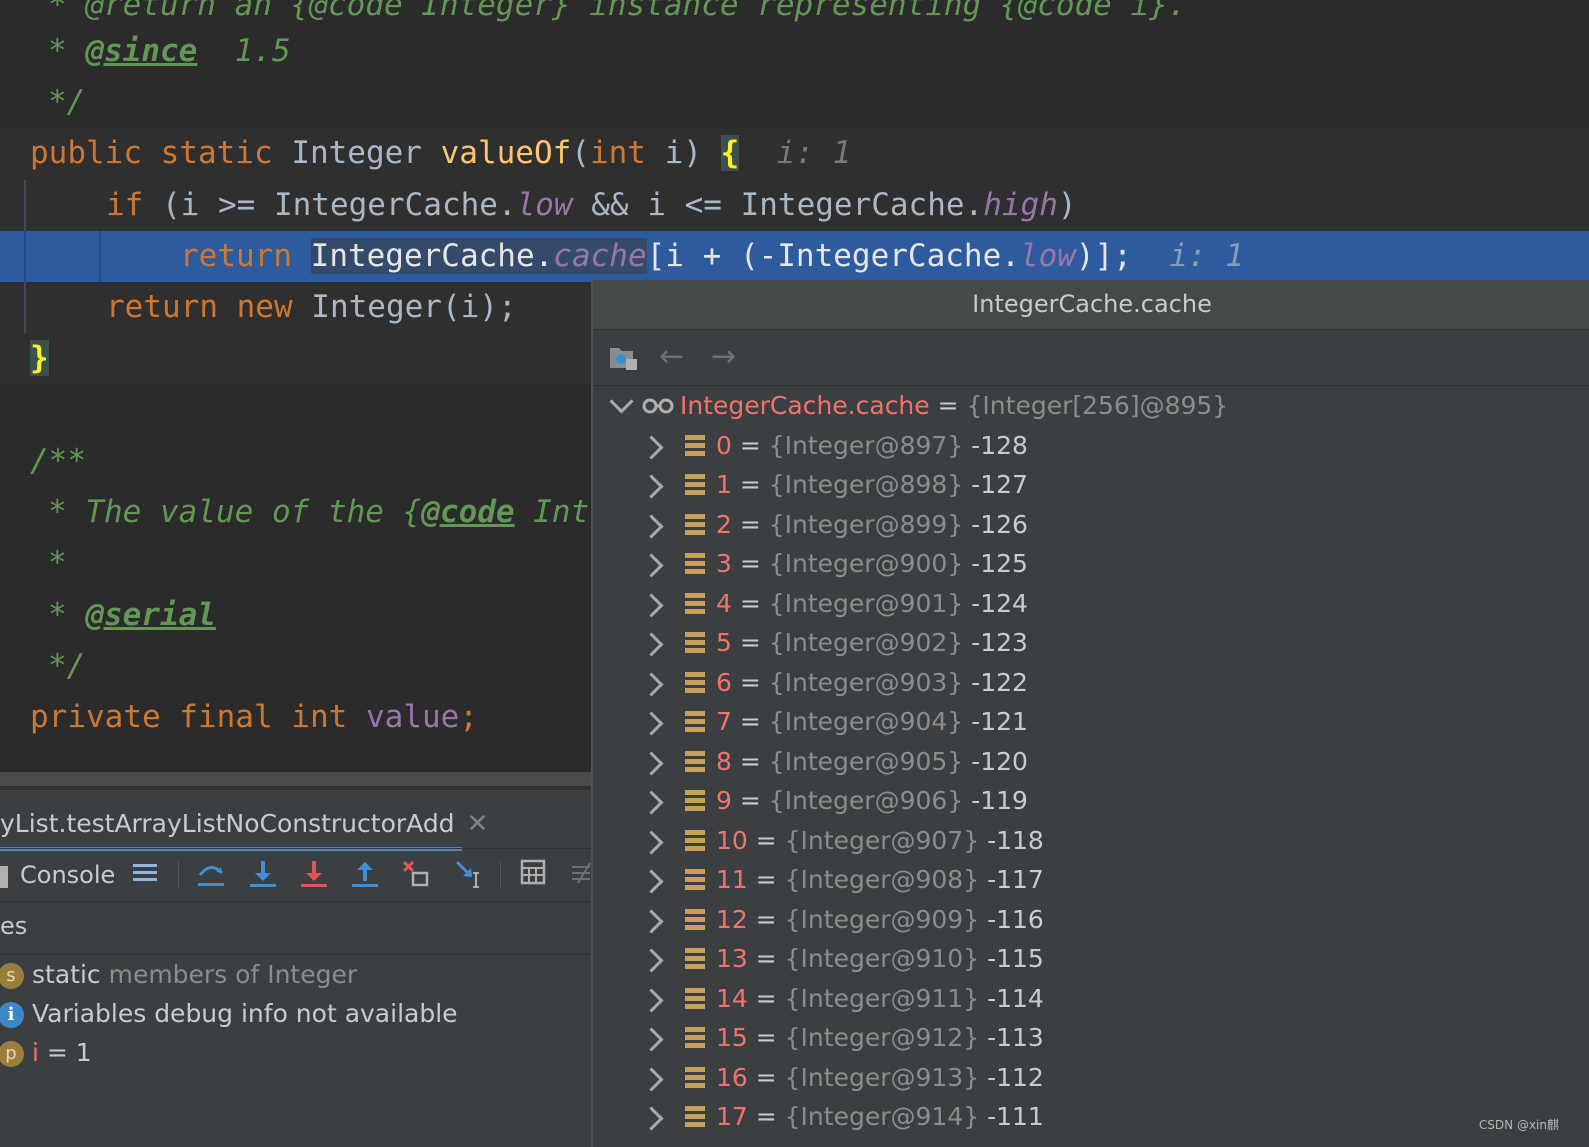 This screenshot has height=1147, width=1589. What do you see at coordinates (244, 824) in the screenshot?
I see `debug-session-tab: yList.testArrayListNoConstructorAdd ✕` at bounding box center [244, 824].